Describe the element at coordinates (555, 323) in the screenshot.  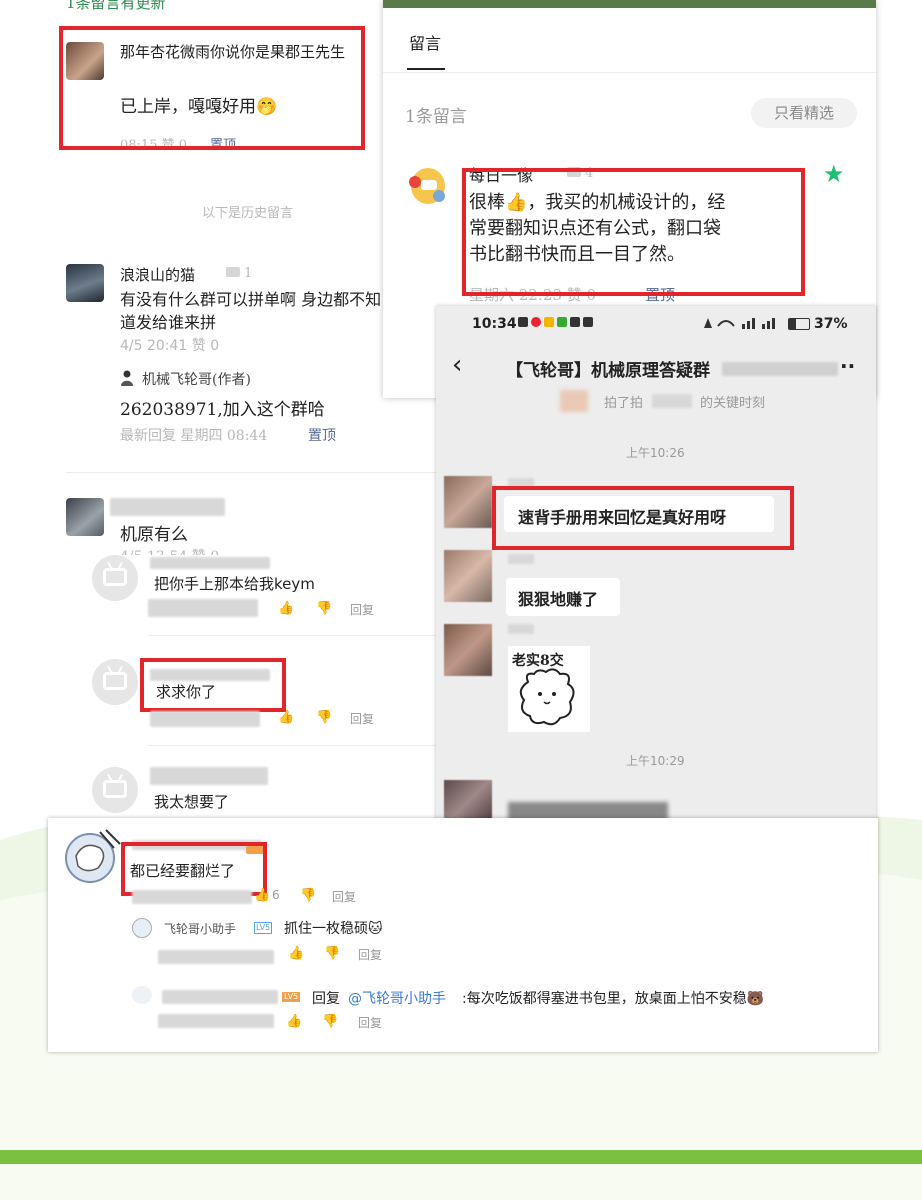
I see `status-notification-icons` at that location.